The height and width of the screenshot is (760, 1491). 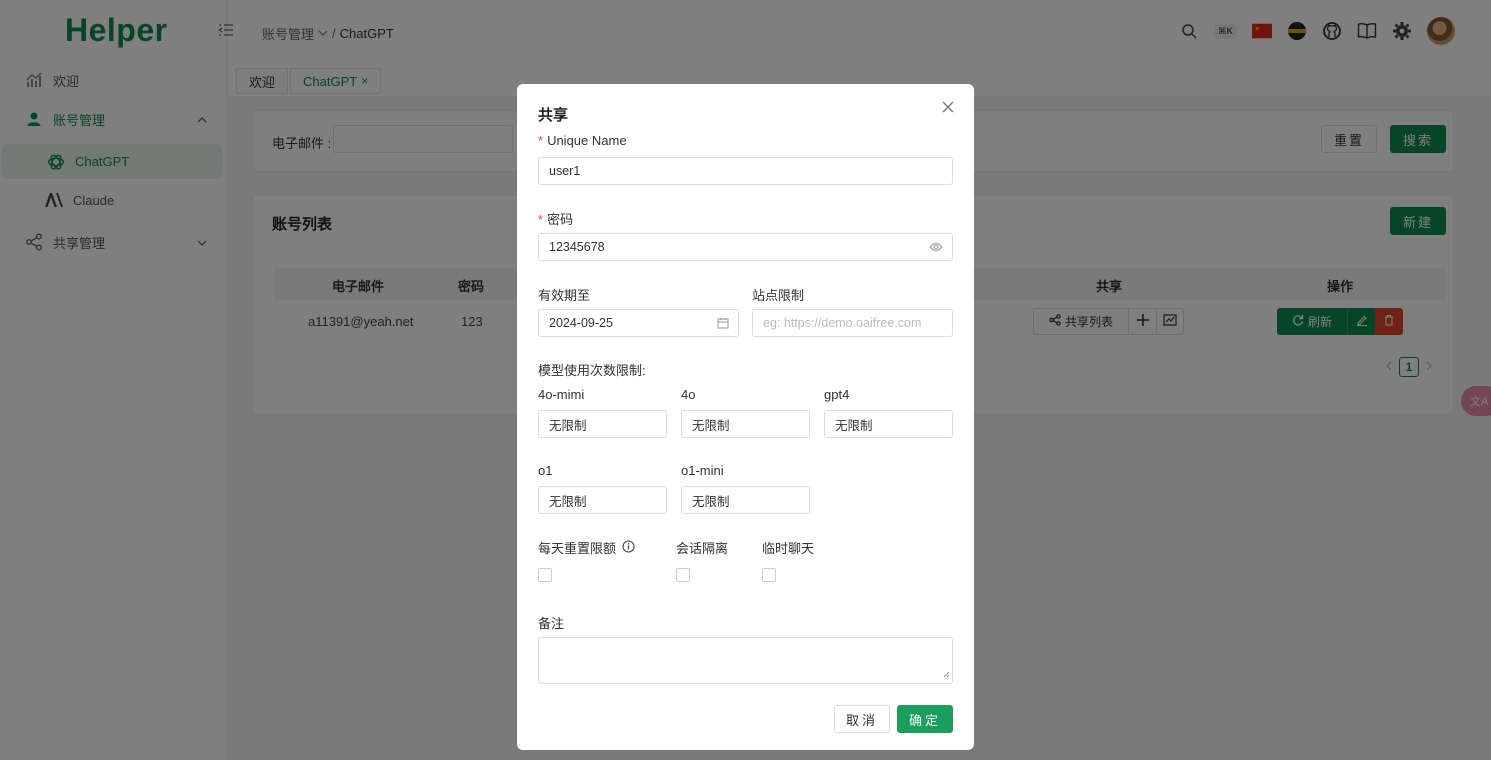 I want to click on expiry-label: 有效期至, so click(x=564, y=295).